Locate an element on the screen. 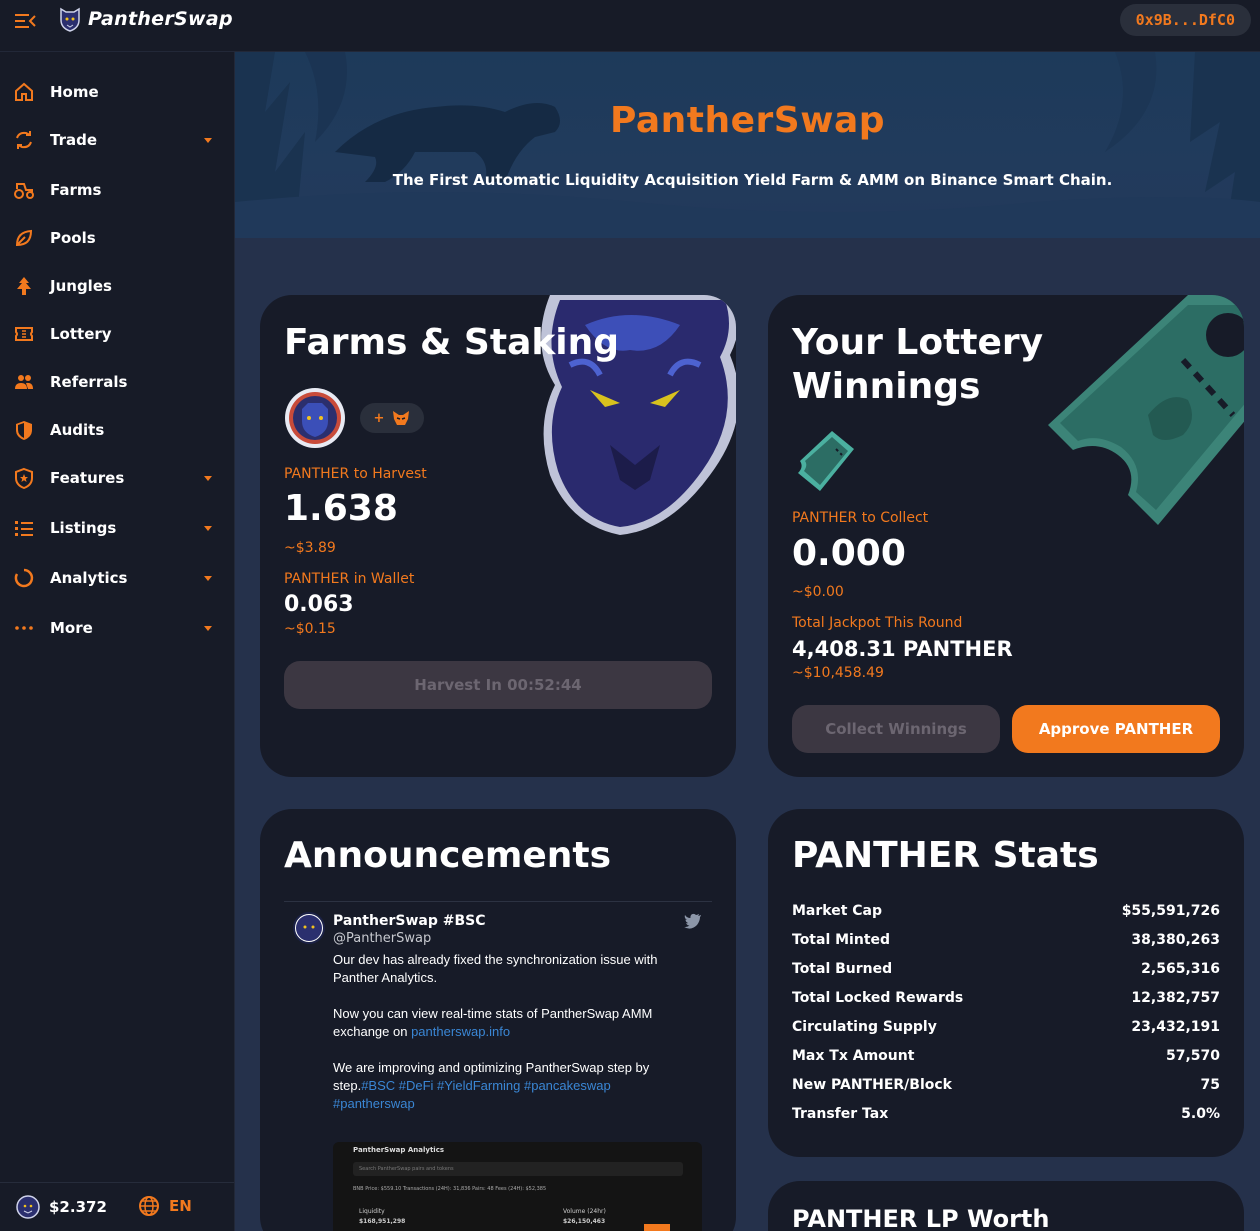 The width and height of the screenshot is (1260, 1231). wallet-label: PANTHER in Wallet is located at coordinates (349, 579).